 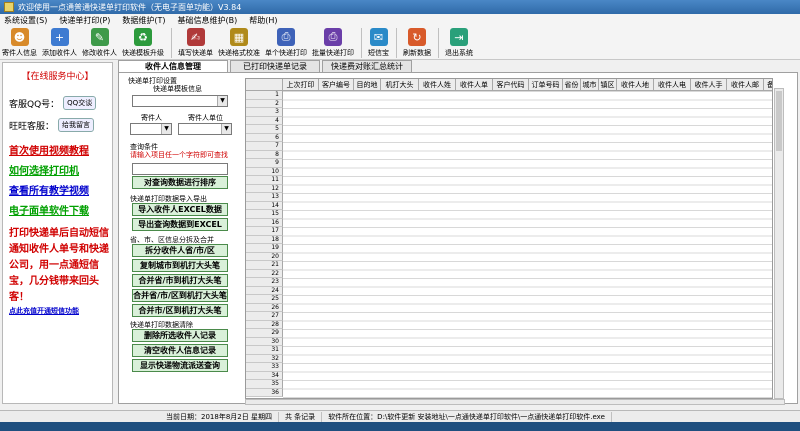 I want to click on row-number: 19, so click(x=264, y=248).